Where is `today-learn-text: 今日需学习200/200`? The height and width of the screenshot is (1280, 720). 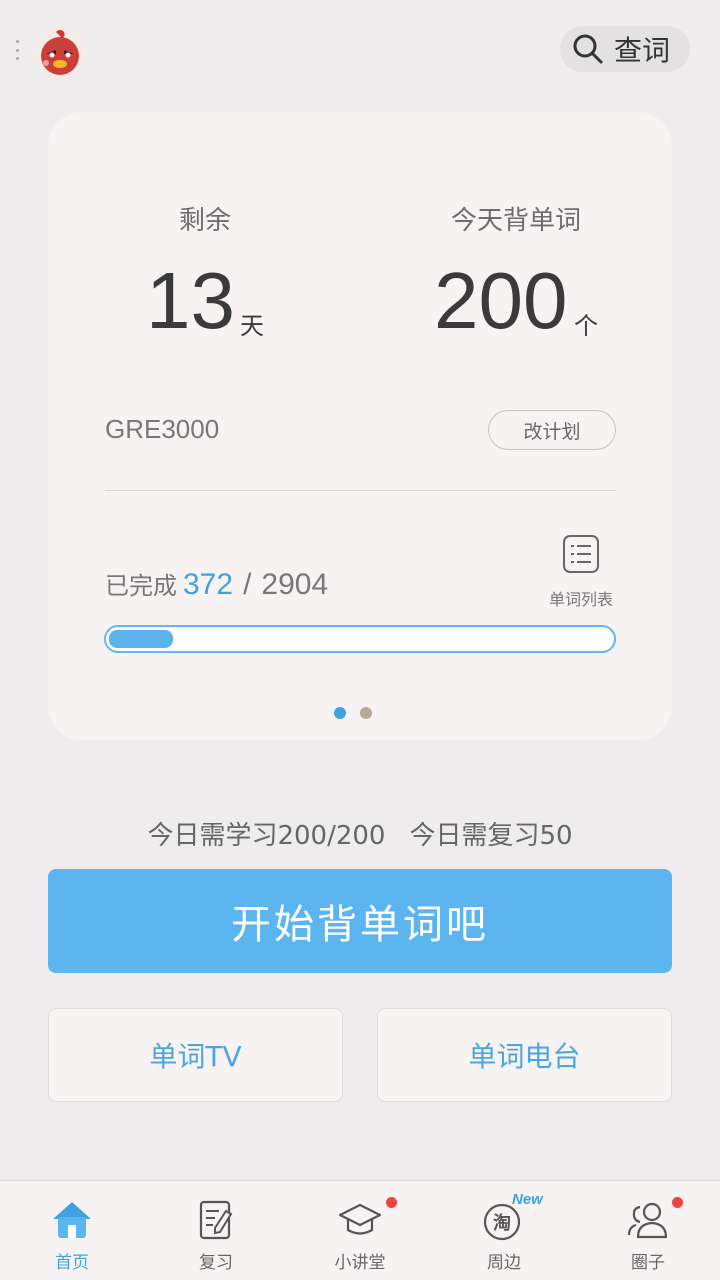 today-learn-text: 今日需学习200/200 is located at coordinates (266, 836).